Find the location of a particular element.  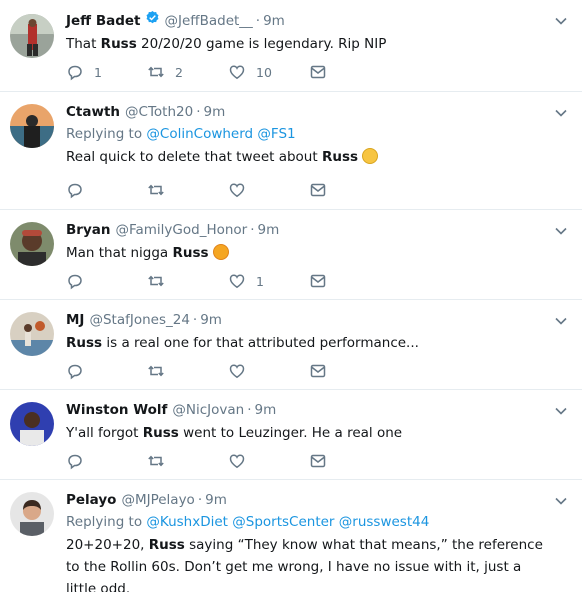

mention-link: @russwest44 is located at coordinates (384, 522).